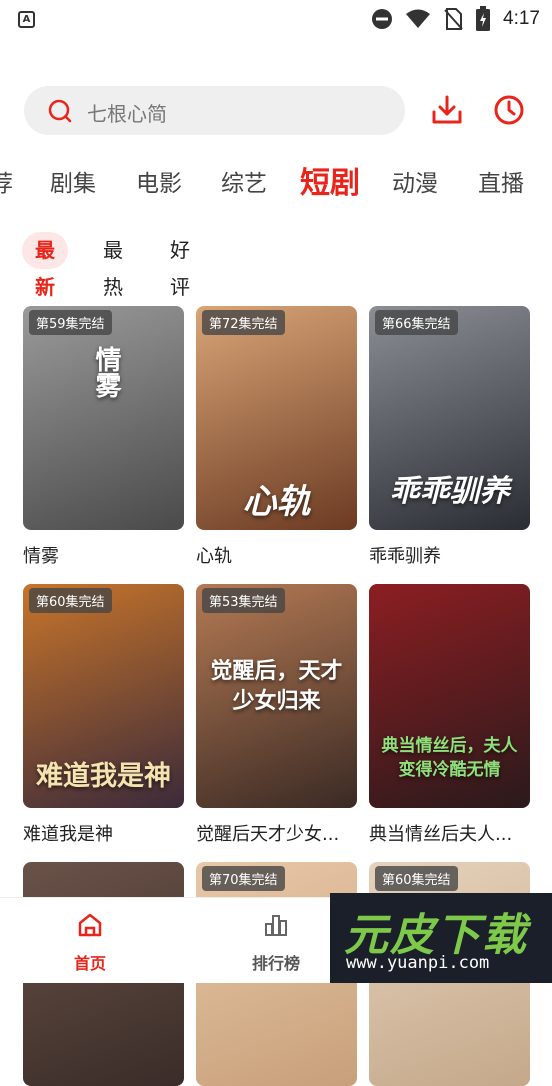 The image size is (552, 1086). What do you see at coordinates (415, 181) in the screenshot?
I see `tab-anime: 动漫` at bounding box center [415, 181].